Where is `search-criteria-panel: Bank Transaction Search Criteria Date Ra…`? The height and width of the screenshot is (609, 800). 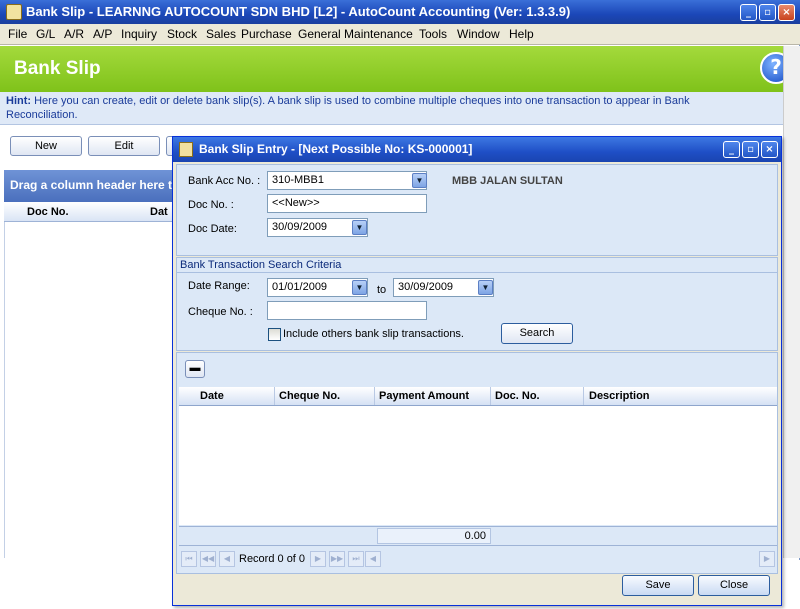 search-criteria-panel: Bank Transaction Search Criteria Date Ra… is located at coordinates (477, 304).